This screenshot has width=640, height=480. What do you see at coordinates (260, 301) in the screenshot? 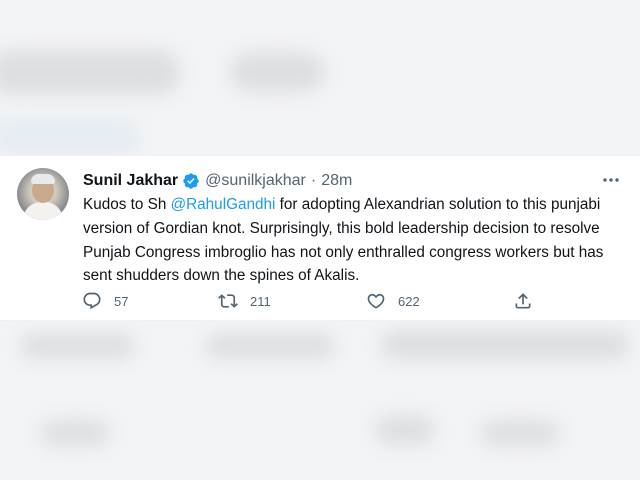
I see `retweet-count: 211` at bounding box center [260, 301].